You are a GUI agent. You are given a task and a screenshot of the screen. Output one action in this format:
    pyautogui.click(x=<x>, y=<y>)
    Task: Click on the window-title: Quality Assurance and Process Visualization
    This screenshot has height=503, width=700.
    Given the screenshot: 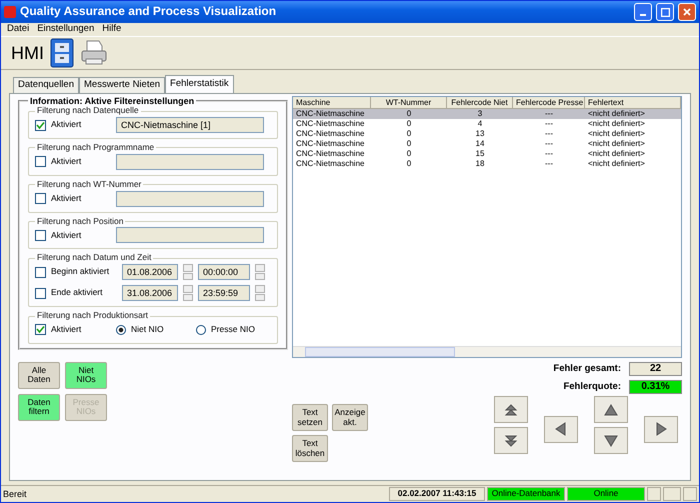 What is the action you would take?
    pyautogui.click(x=149, y=12)
    